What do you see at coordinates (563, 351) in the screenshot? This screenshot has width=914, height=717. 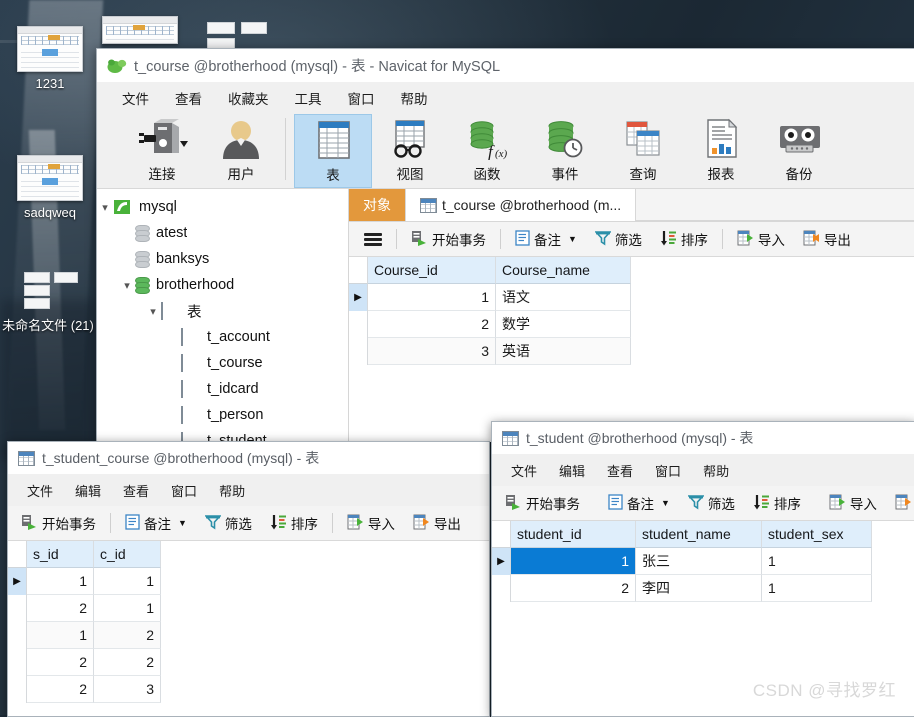 I see `cell-course-name: 英语` at bounding box center [563, 351].